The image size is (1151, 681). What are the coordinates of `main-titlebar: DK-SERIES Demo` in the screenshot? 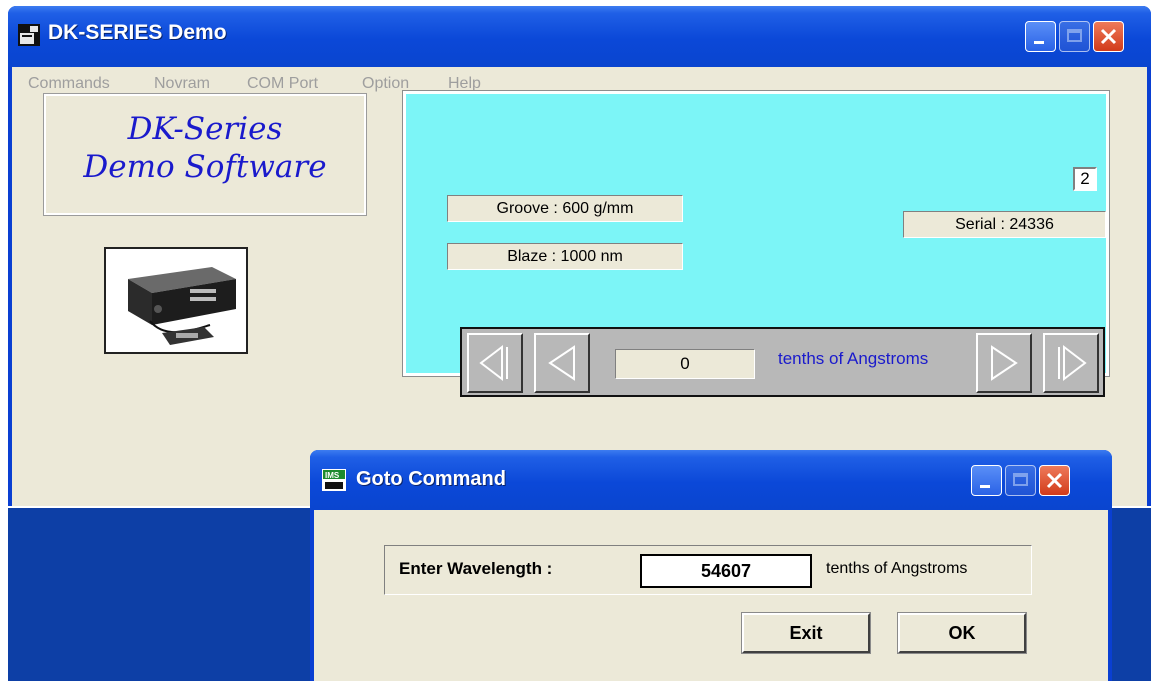 It's located at (579, 36).